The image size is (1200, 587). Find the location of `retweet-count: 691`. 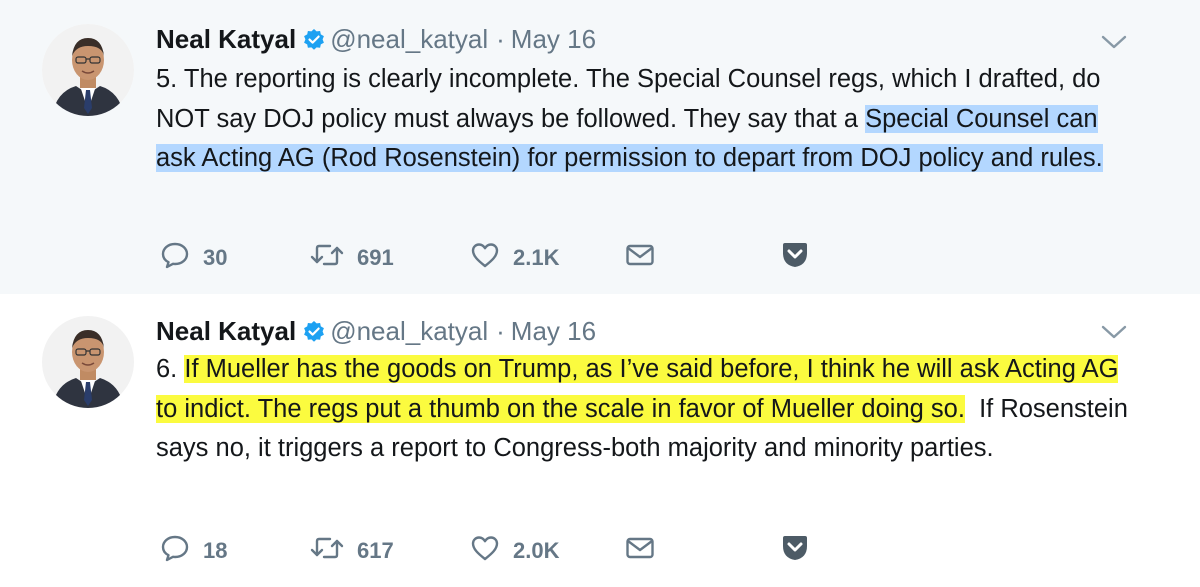

retweet-count: 691 is located at coordinates (375, 257).